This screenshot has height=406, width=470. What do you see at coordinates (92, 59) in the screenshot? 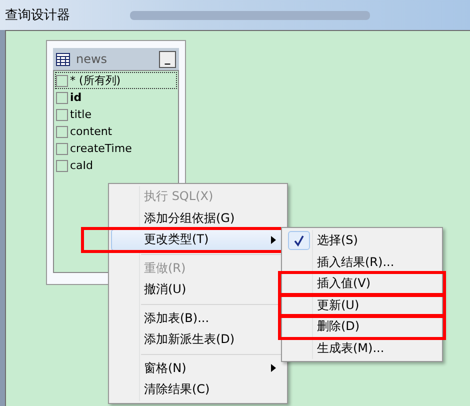
I see `table-name: news` at bounding box center [92, 59].